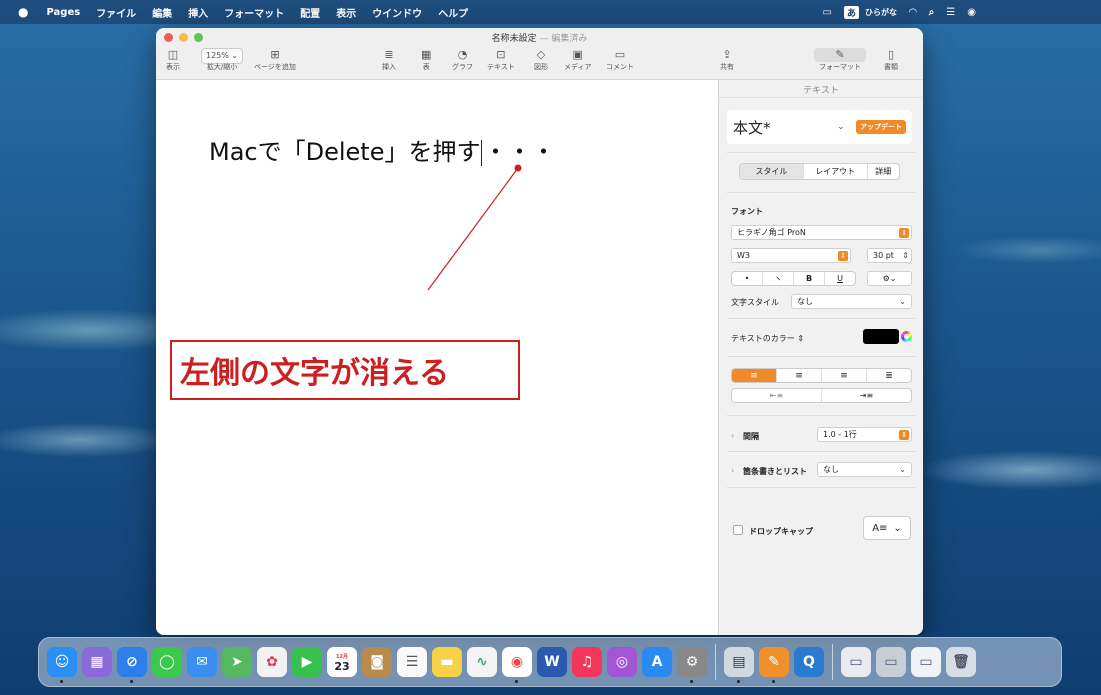 The height and width of the screenshot is (695, 1101). I want to click on add-page-button: ⊞ ページを追加, so click(275, 60).